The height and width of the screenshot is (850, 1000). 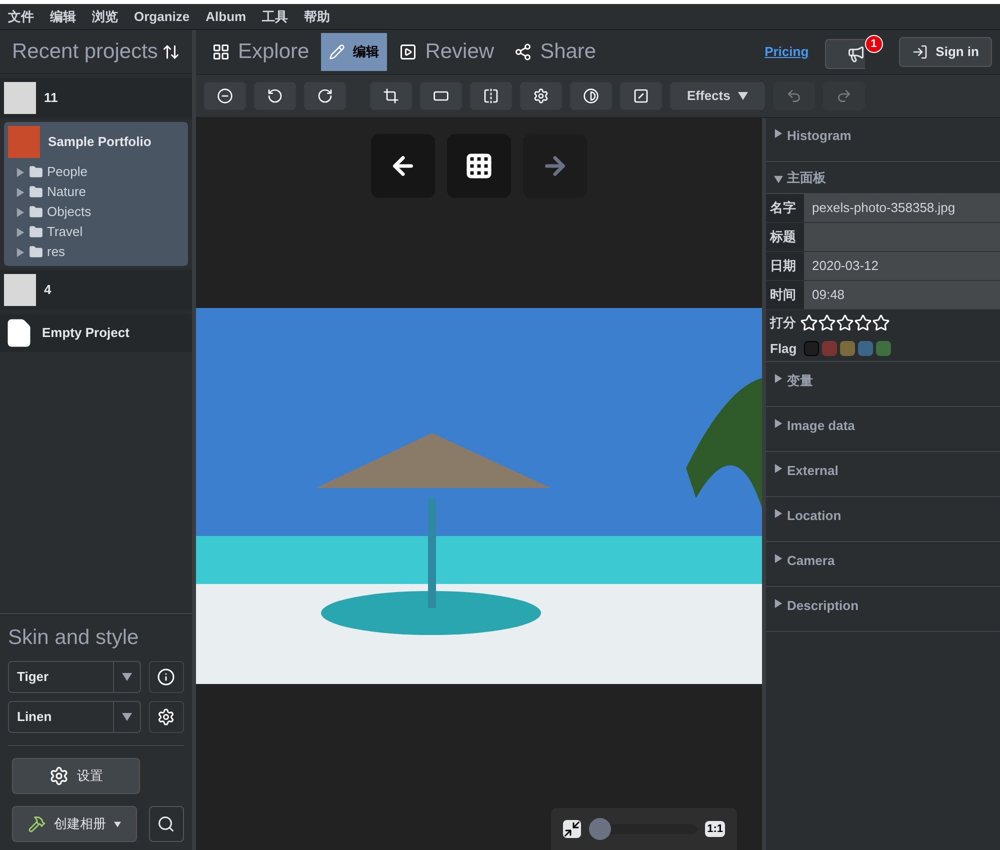 I want to click on actual-size-button: 1:1, so click(x=715, y=829).